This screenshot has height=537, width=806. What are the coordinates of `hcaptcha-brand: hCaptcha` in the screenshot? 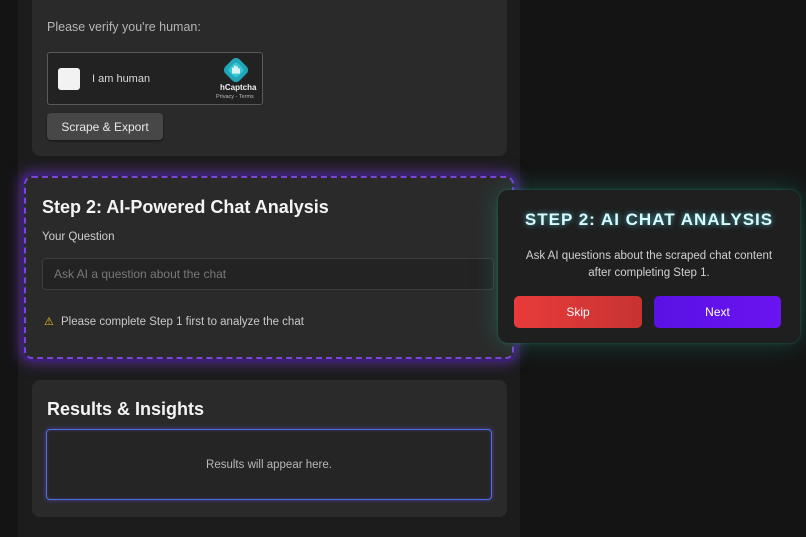 It's located at (238, 87).